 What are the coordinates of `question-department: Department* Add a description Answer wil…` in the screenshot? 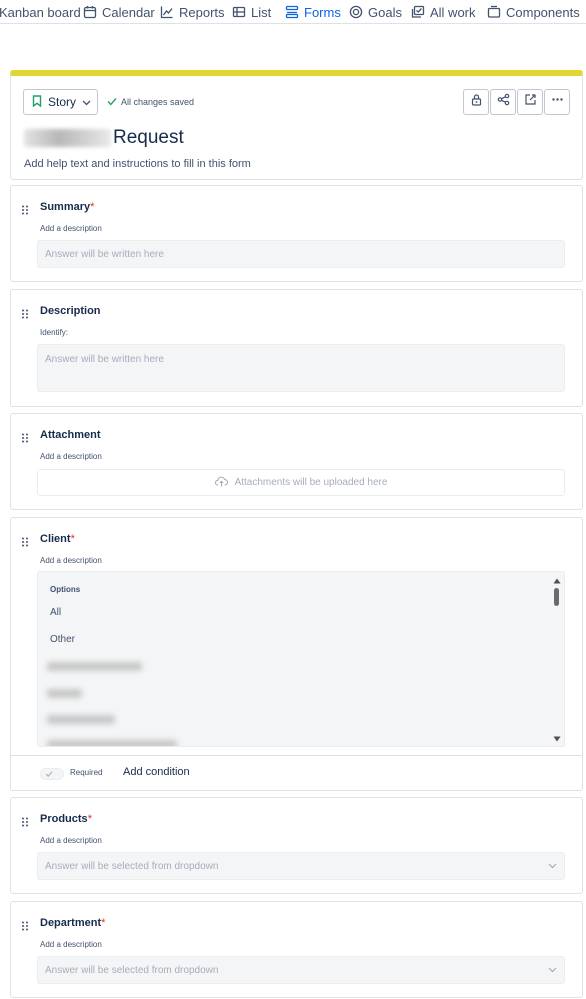 It's located at (296, 949).